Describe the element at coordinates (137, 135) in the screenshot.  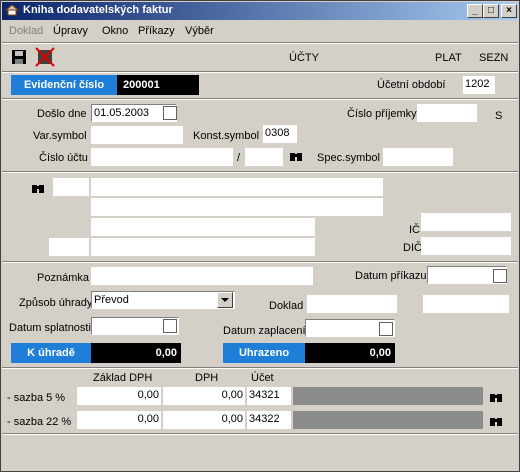
I see `var-symbol-field` at that location.